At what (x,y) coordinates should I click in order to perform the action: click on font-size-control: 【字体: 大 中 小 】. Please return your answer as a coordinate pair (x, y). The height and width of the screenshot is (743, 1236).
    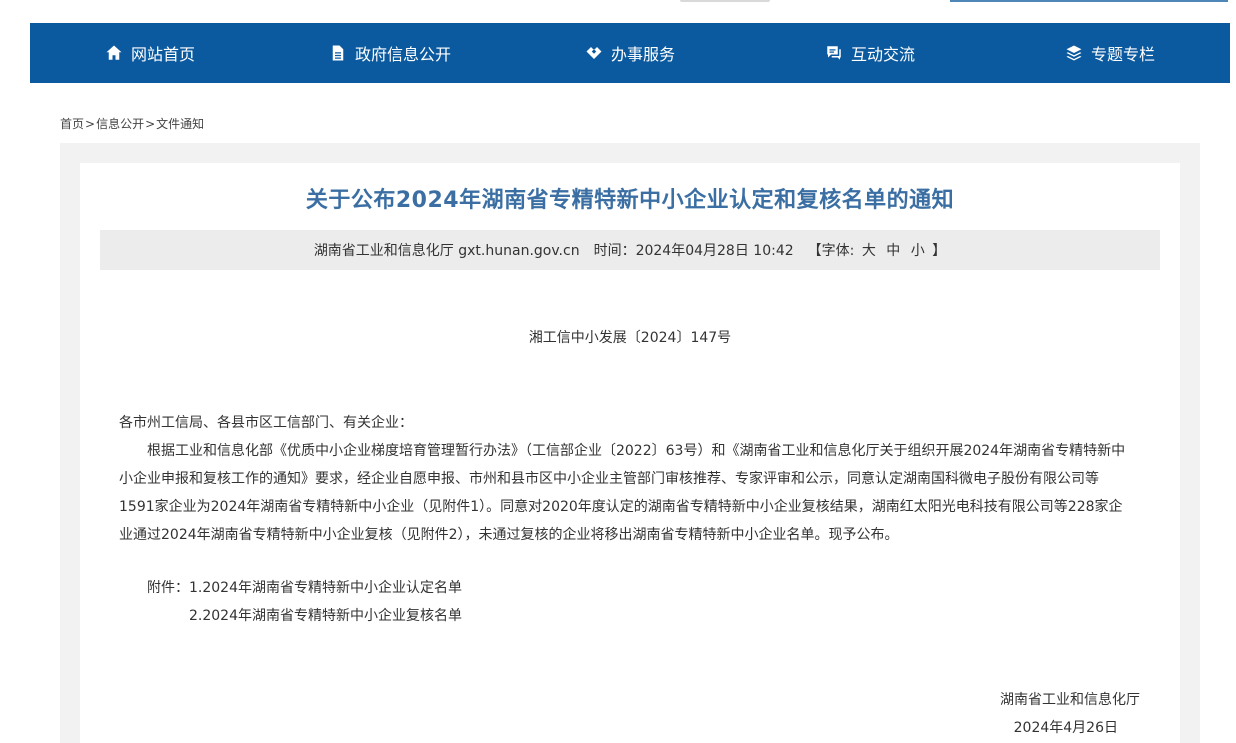
    Looking at the image, I should click on (877, 250).